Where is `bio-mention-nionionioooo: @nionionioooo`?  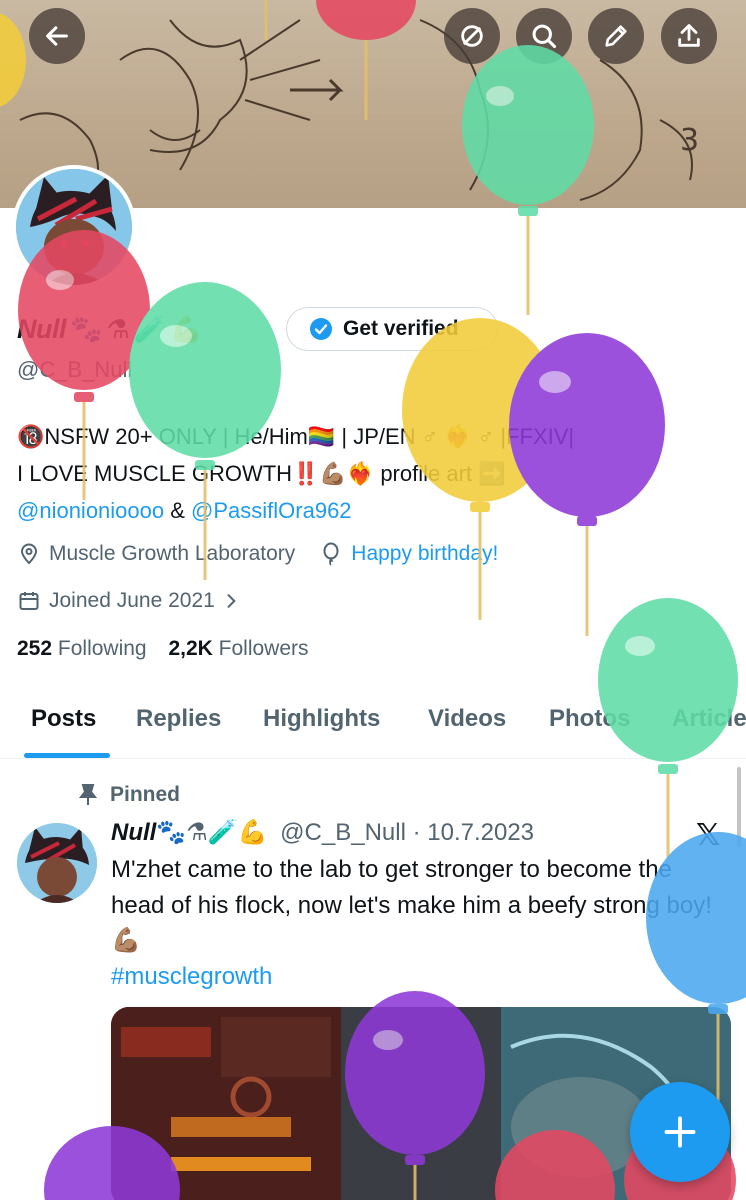
bio-mention-nionionioooo: @nionionioooo is located at coordinates (90, 510).